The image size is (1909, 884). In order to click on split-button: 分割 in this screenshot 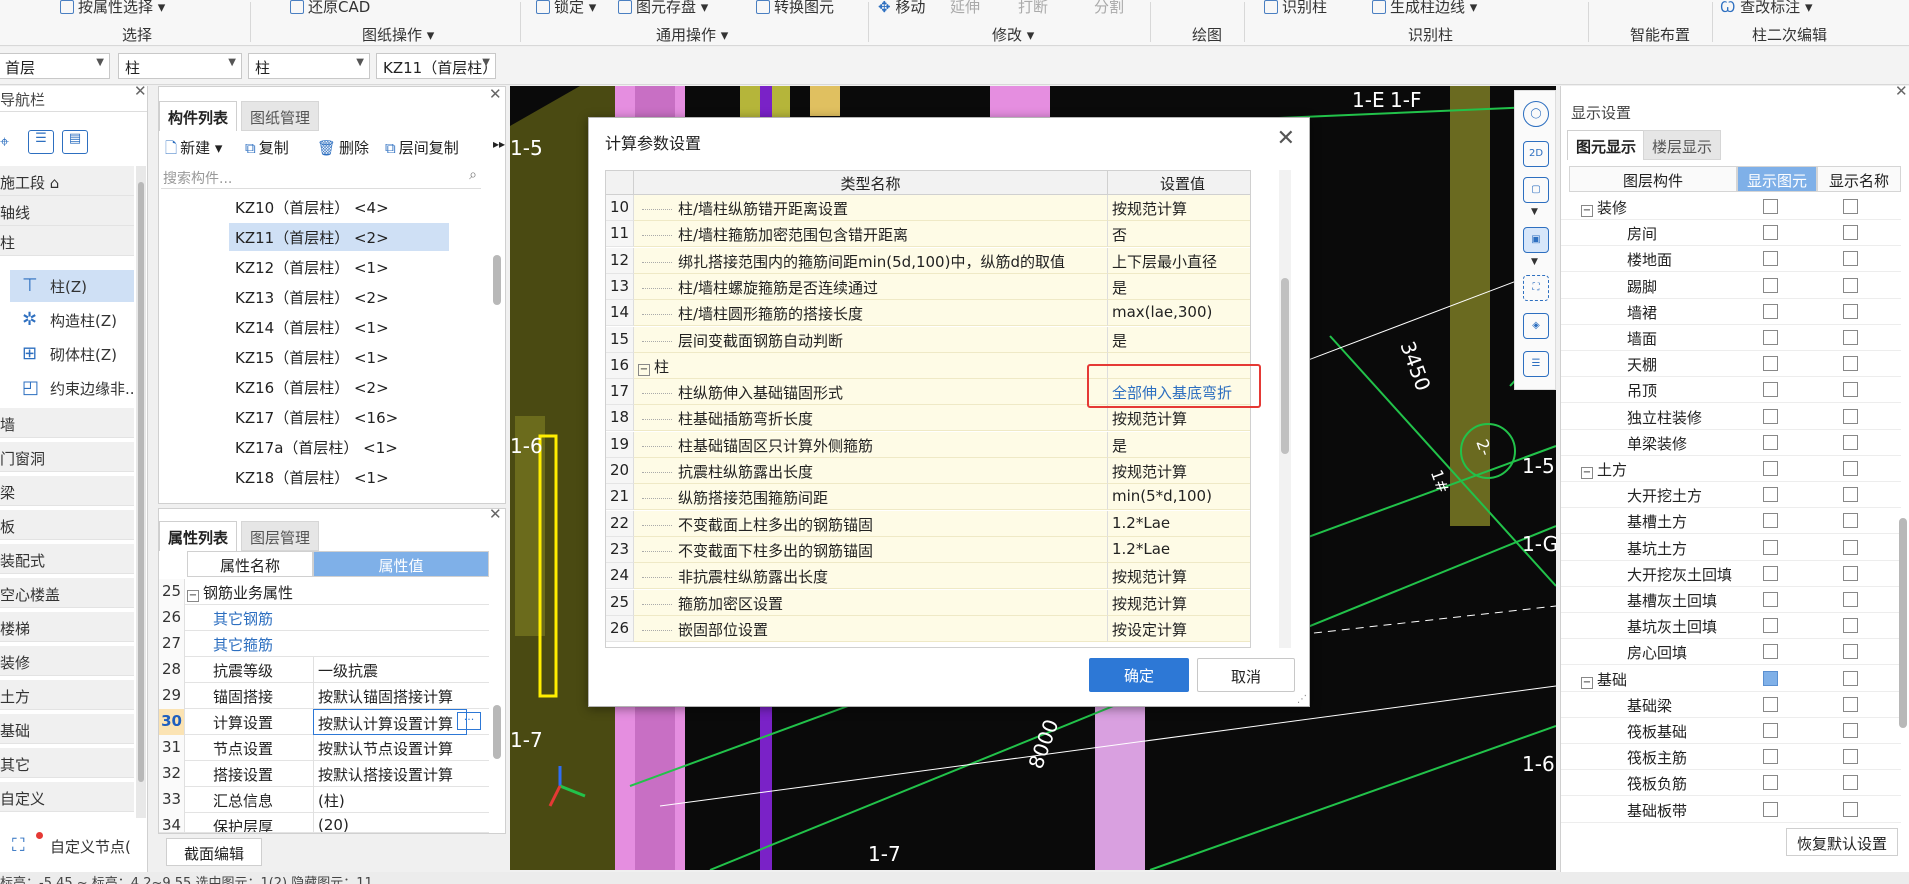, I will do `click(1109, 8)`.